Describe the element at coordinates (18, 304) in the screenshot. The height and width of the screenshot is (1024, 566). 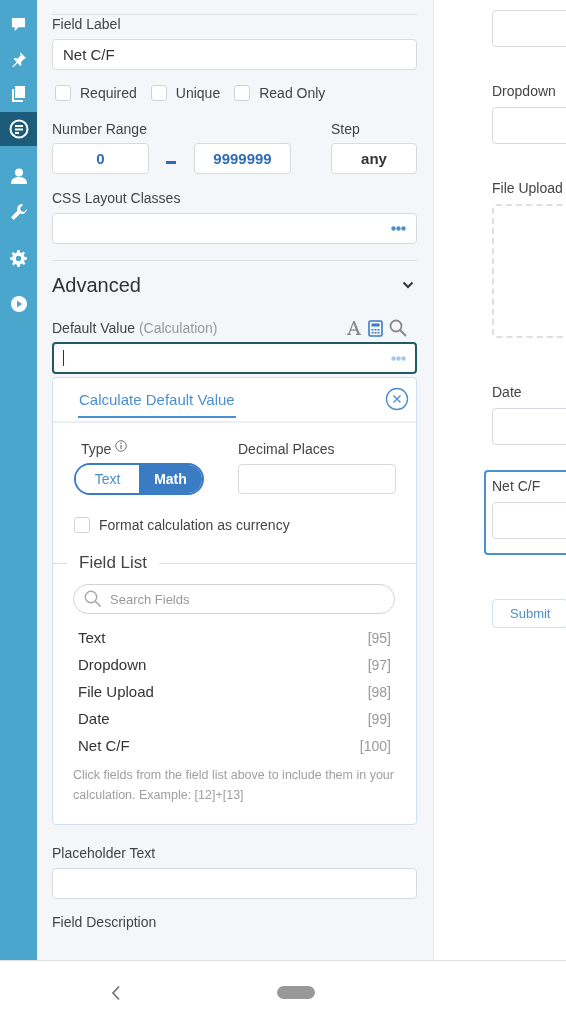
I see `play-icon` at that location.